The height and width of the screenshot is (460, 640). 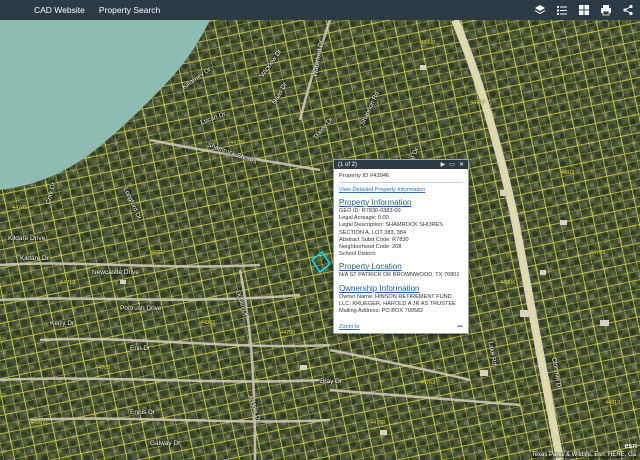 I want to click on popup-header: (1 of 2) ▶ ▭ ✕, so click(x=401, y=164).